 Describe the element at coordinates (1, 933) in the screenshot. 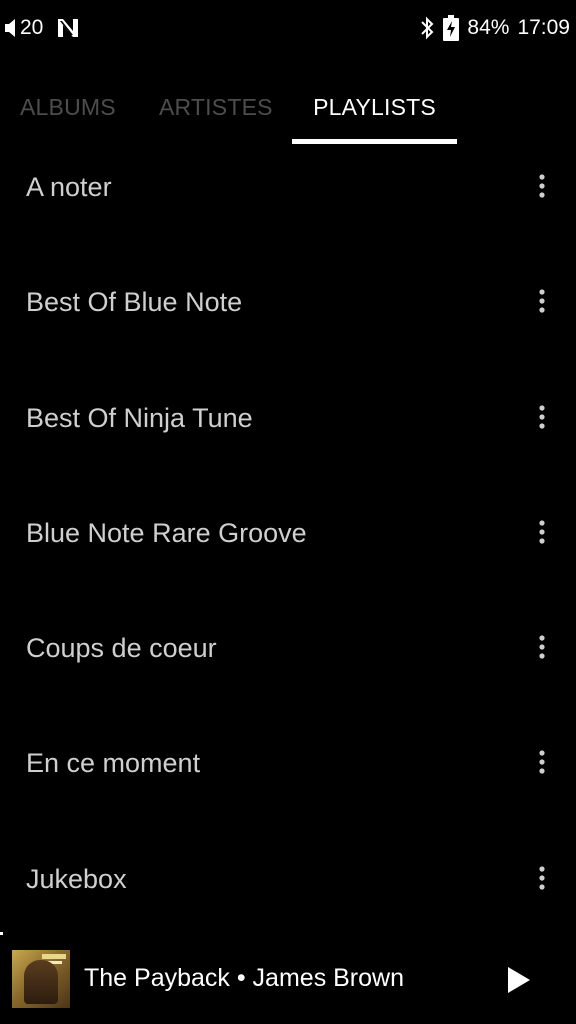

I see `scroll-marker` at that location.